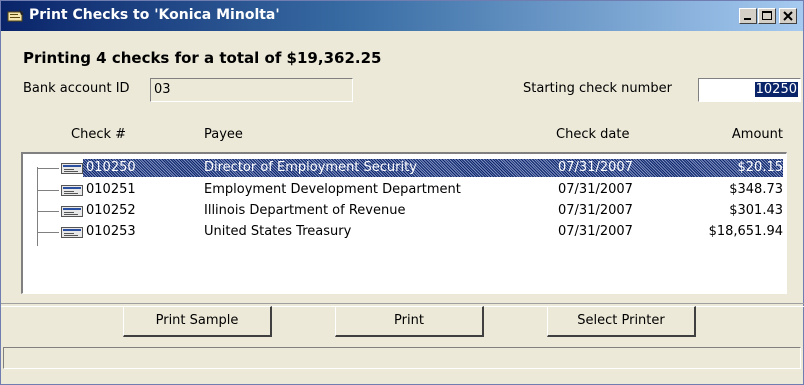 This screenshot has height=385, width=804. I want to click on maximize-icon, so click(767, 15).